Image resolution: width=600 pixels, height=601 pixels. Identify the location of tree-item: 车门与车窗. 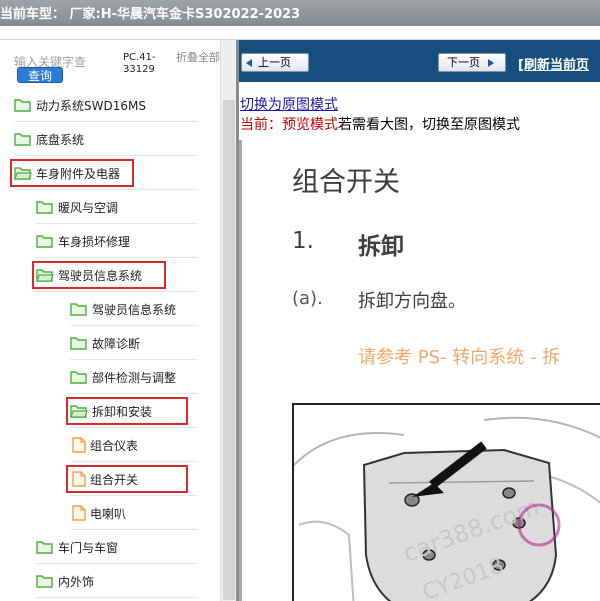
(117, 547).